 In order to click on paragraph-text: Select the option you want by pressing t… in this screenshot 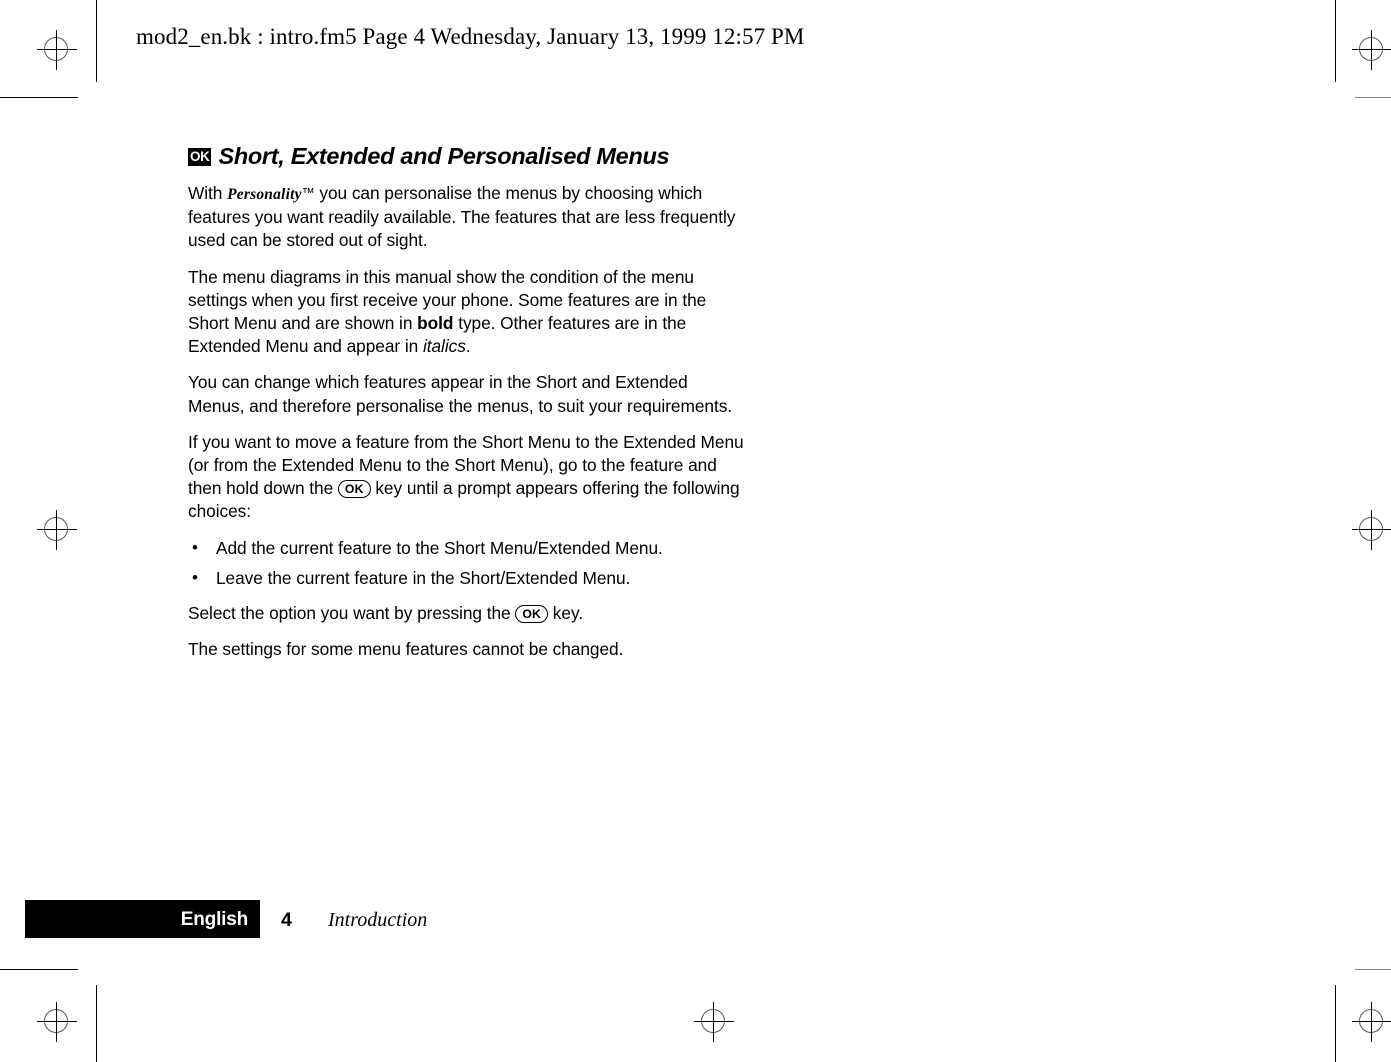, I will do `click(352, 613)`.